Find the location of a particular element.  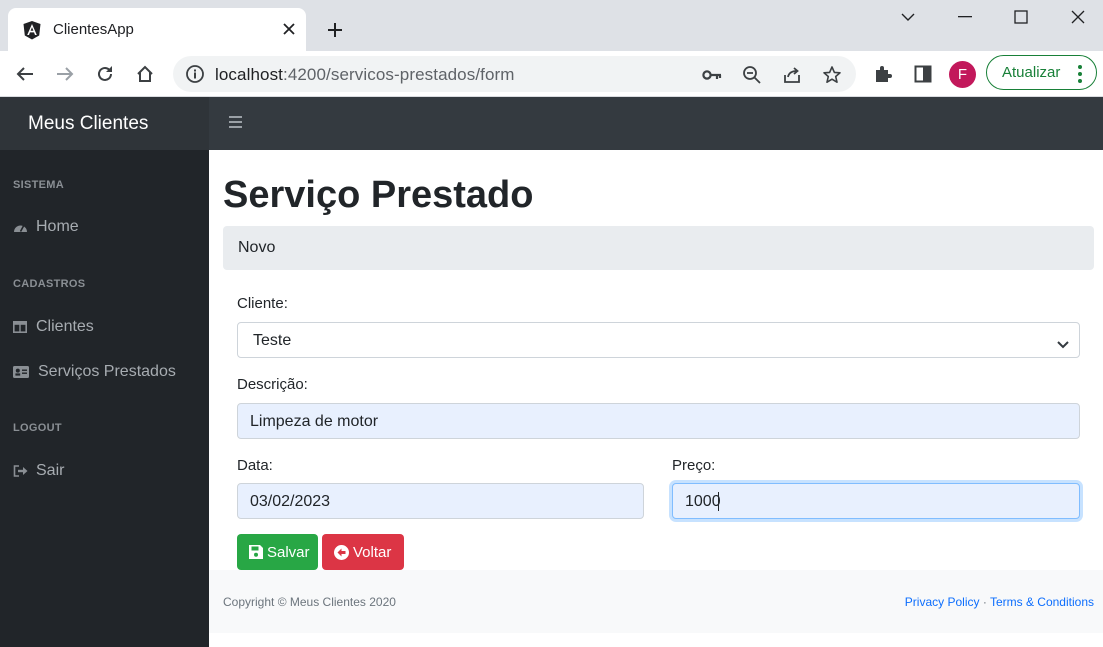

table-icon is located at coordinates (22, 327).